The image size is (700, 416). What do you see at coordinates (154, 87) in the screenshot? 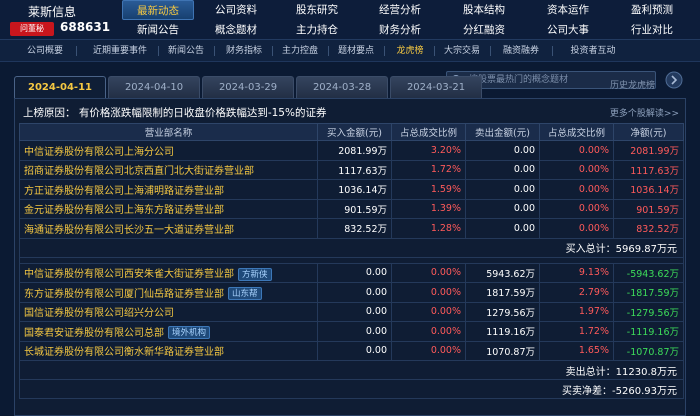
I see `tab-date-1: 2024-04-10` at bounding box center [154, 87].